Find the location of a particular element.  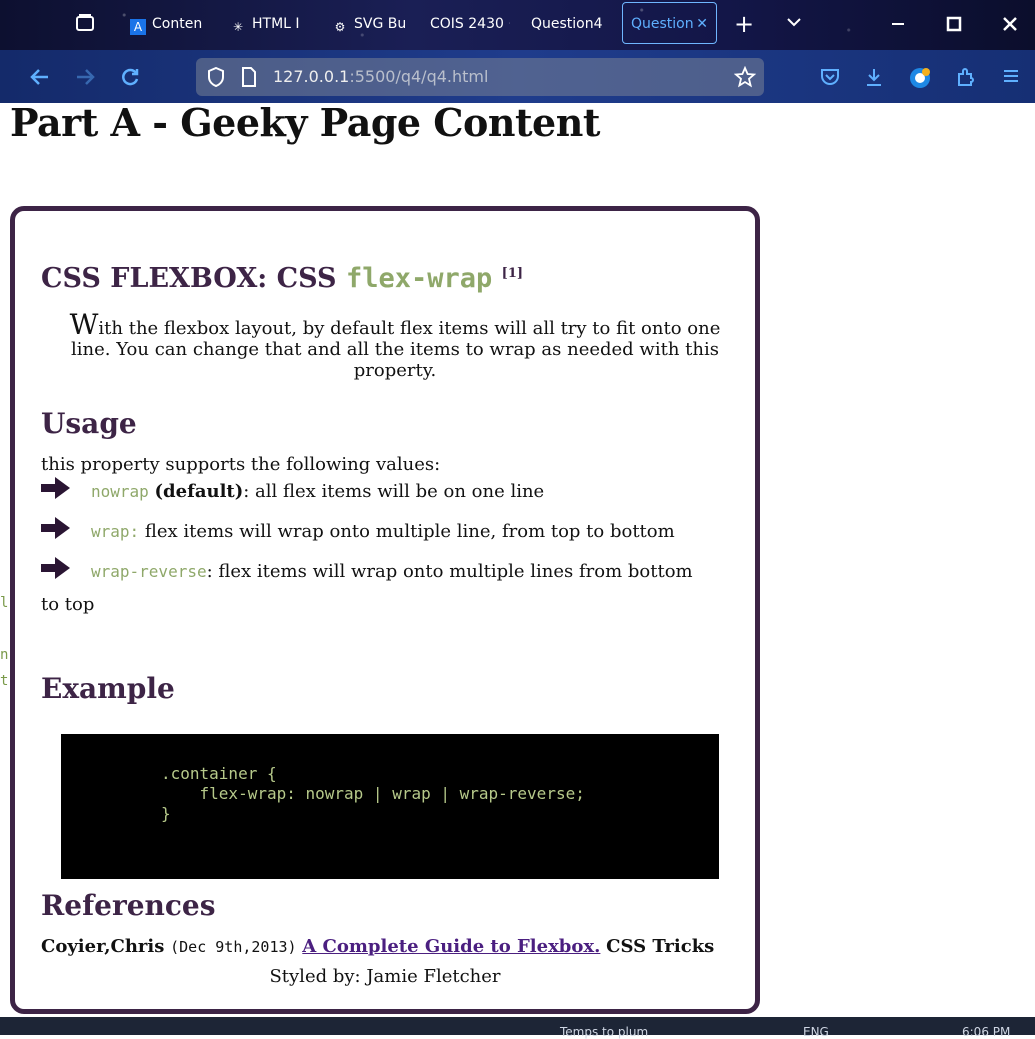

list-item-code: nowrap is located at coordinates (120, 491).